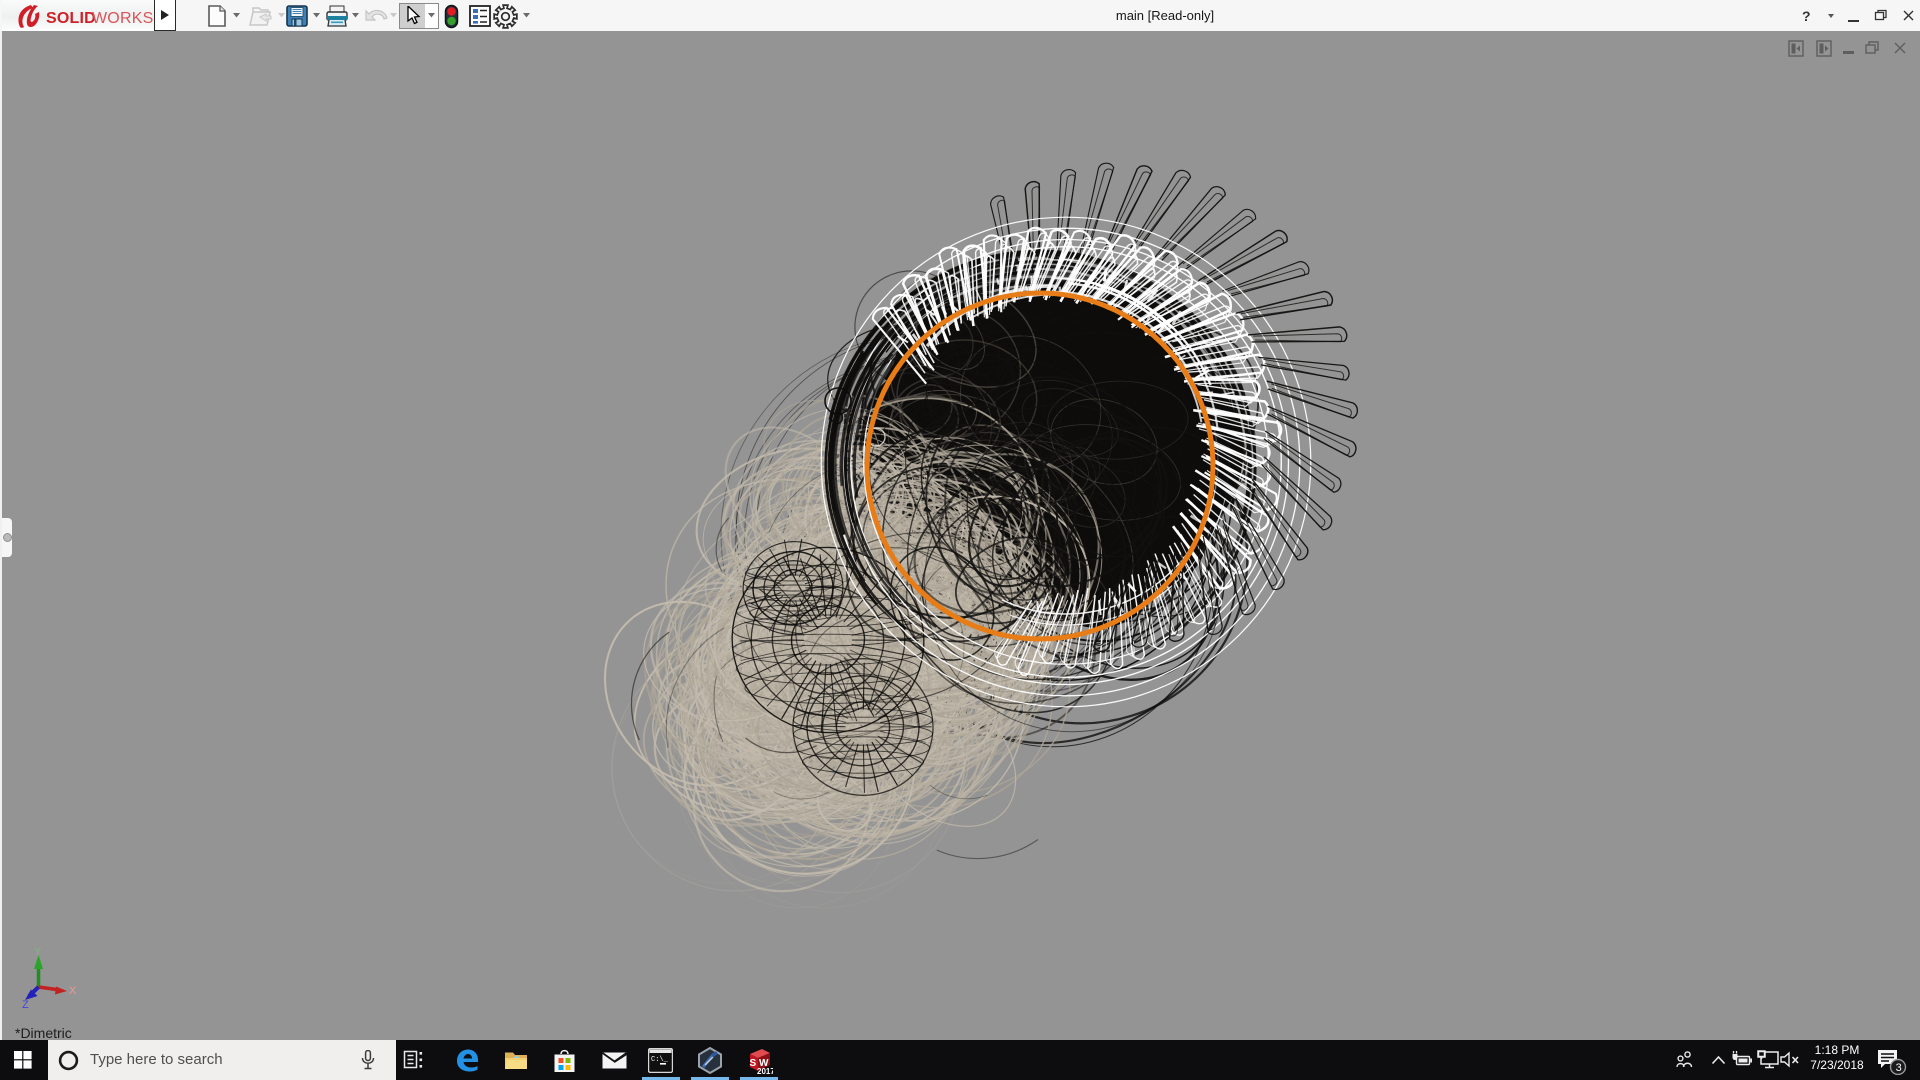 The height and width of the screenshot is (1080, 1920). I want to click on svg-text: S, so click(753, 1063).